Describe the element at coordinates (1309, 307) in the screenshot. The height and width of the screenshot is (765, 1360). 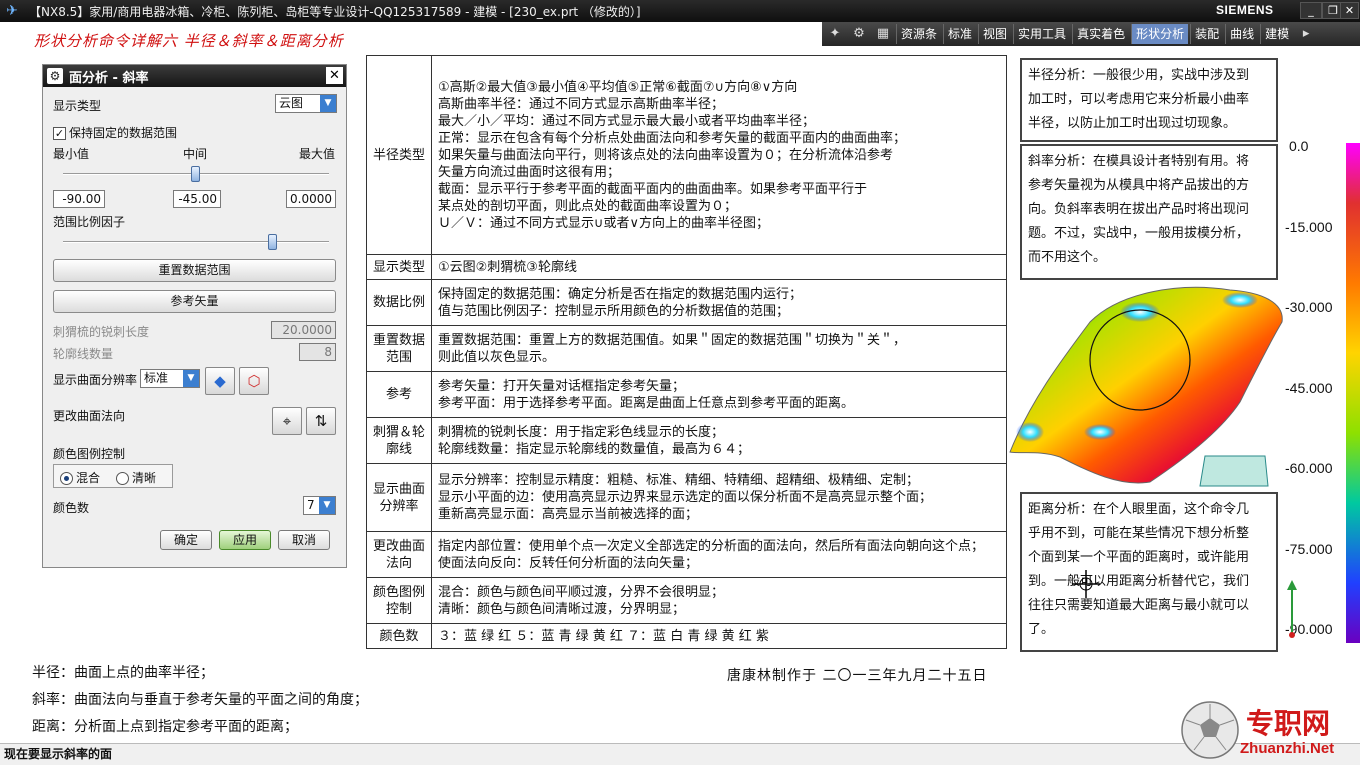
I see `scale-label: -30.000` at that location.